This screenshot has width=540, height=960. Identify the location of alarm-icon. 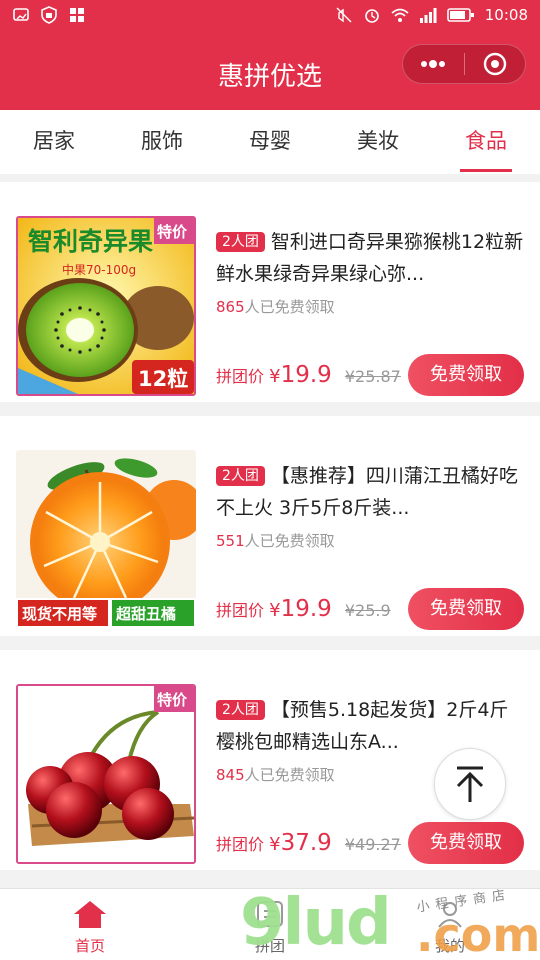
(371, 16).